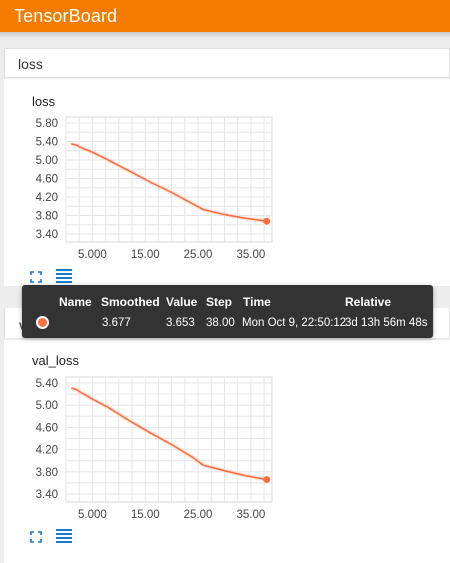 The image size is (450, 563). I want to click on tooltip-header-value: Value, so click(182, 302).